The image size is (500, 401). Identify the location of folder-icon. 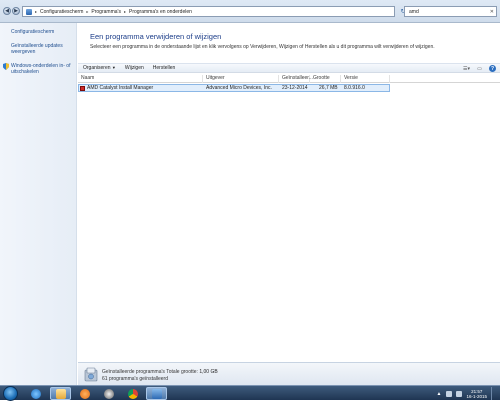
(60, 393).